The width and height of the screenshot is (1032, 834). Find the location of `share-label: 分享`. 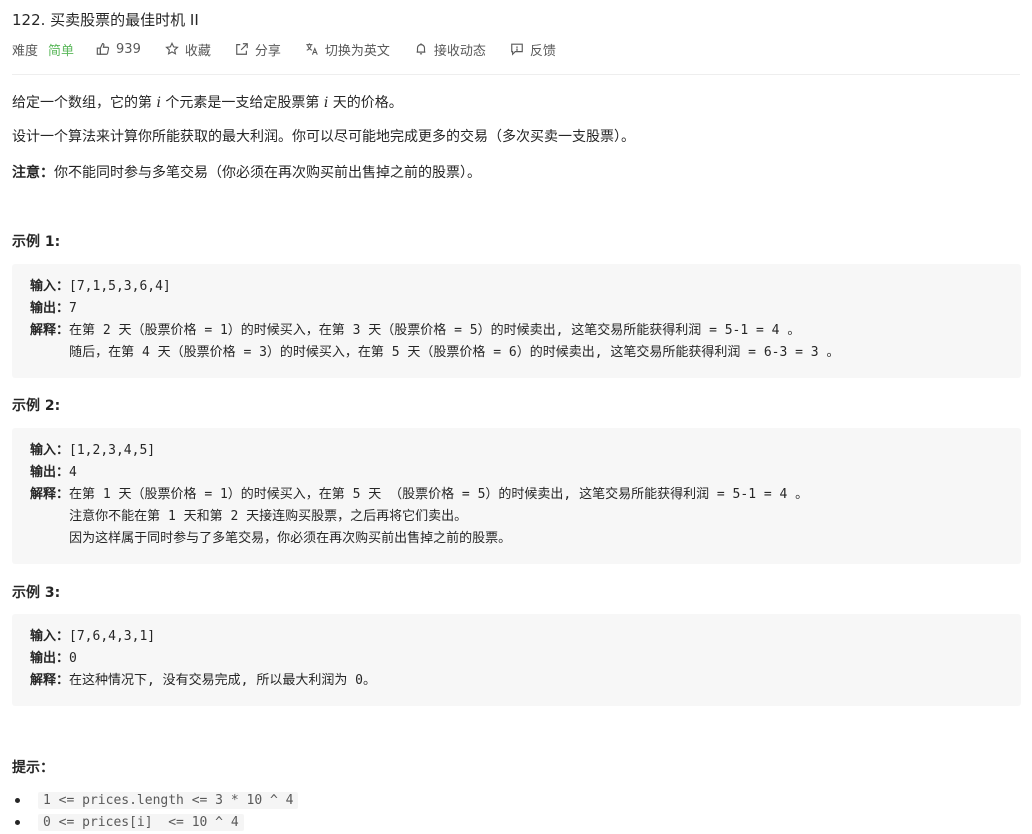

share-label: 分享 is located at coordinates (267, 51).